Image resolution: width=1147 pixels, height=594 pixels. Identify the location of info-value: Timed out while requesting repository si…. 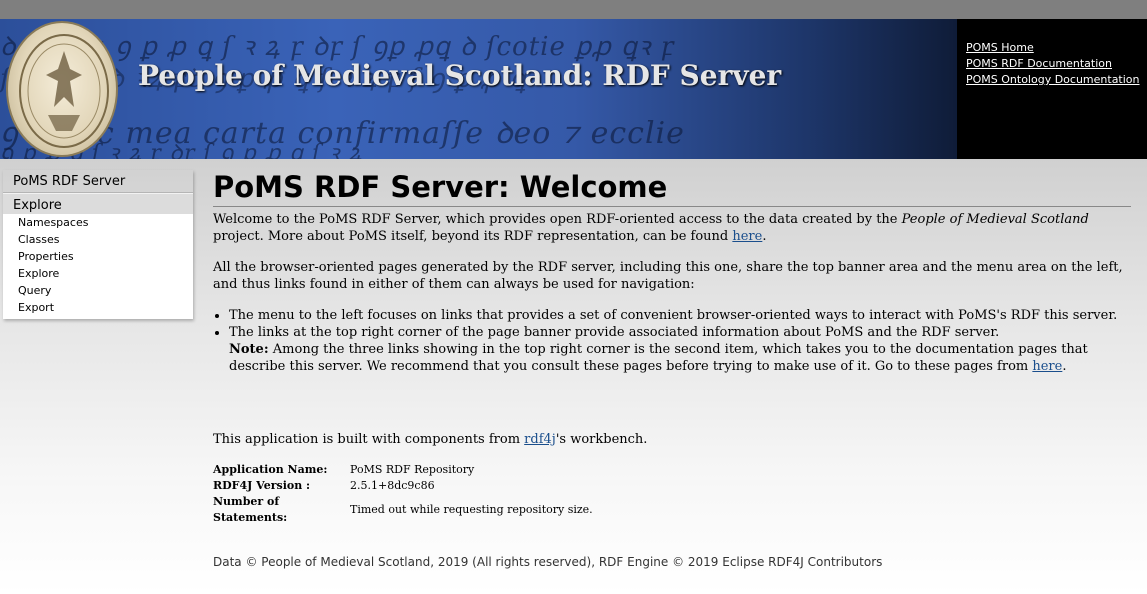
(471, 509).